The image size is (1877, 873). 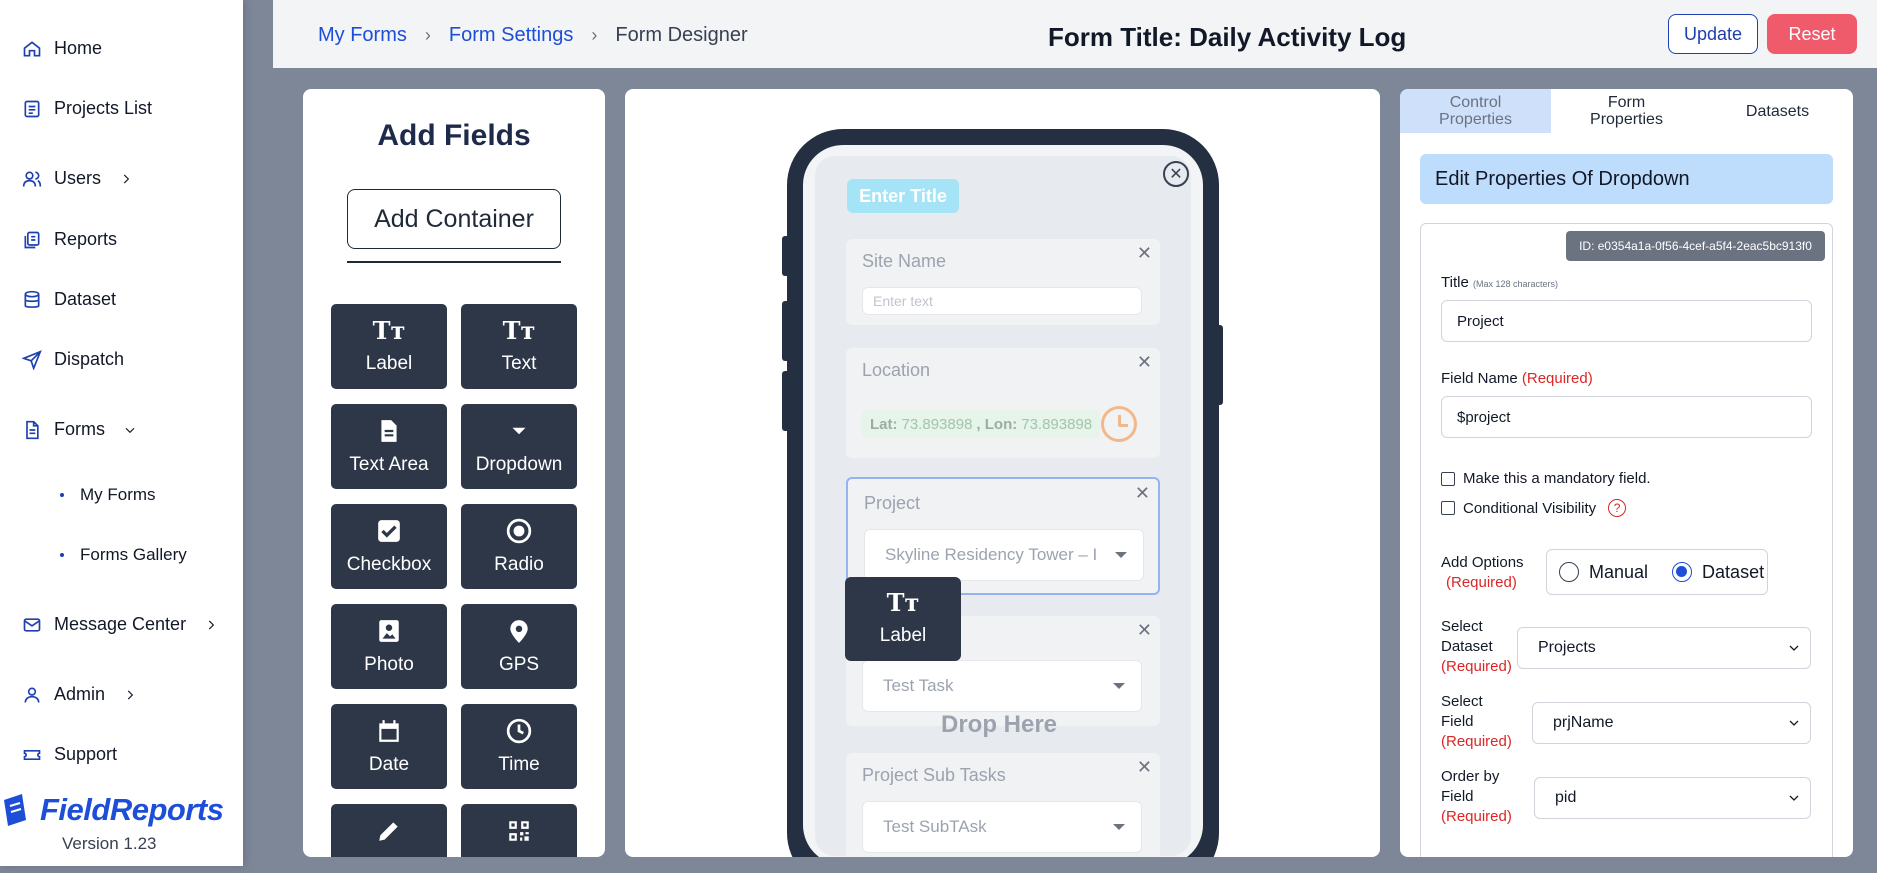 I want to click on reset-button: Reset, so click(x=1812, y=34).